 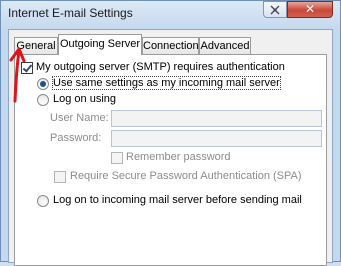 I want to click on password-label: Password:, so click(x=76, y=138).